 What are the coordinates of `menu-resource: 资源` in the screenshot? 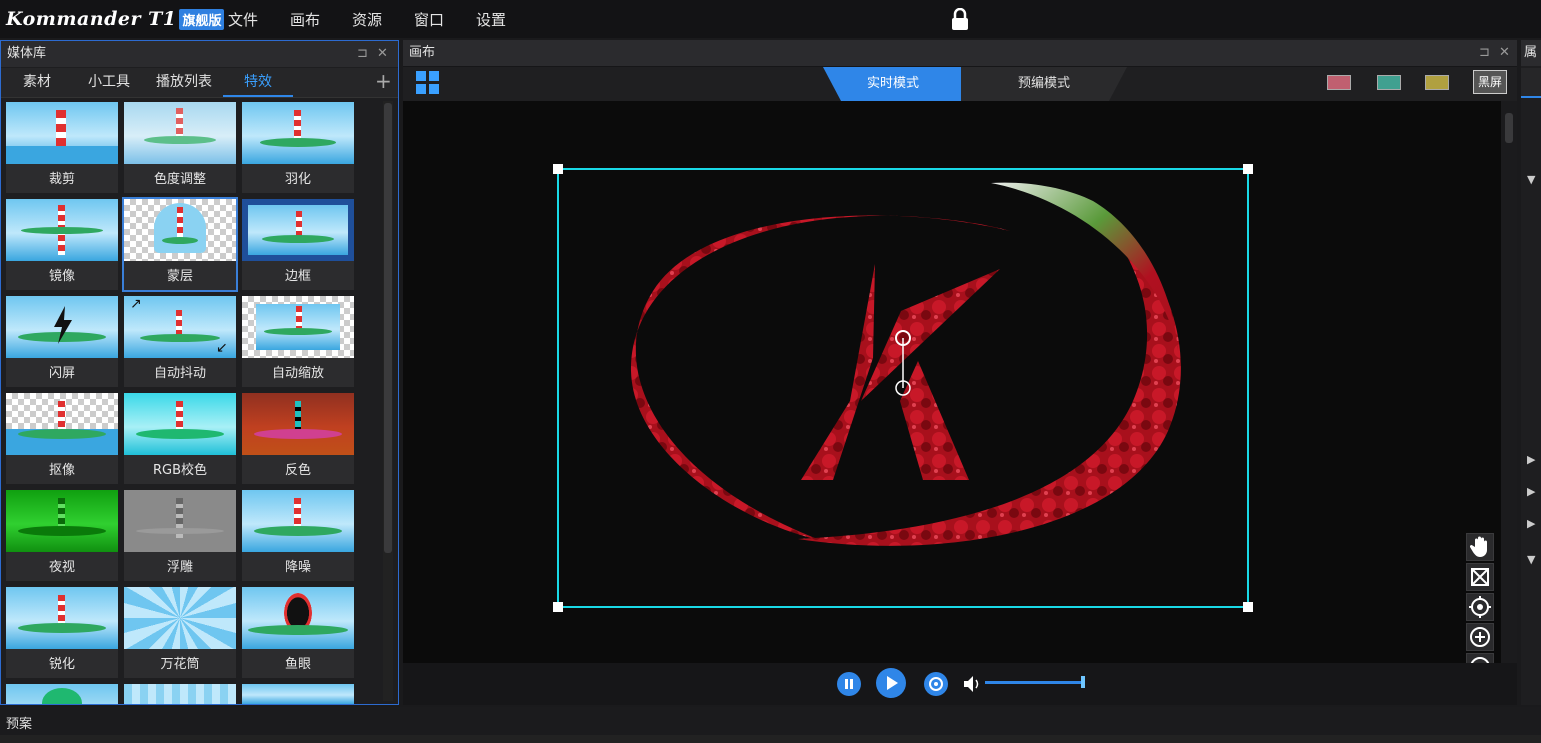 It's located at (367, 19).